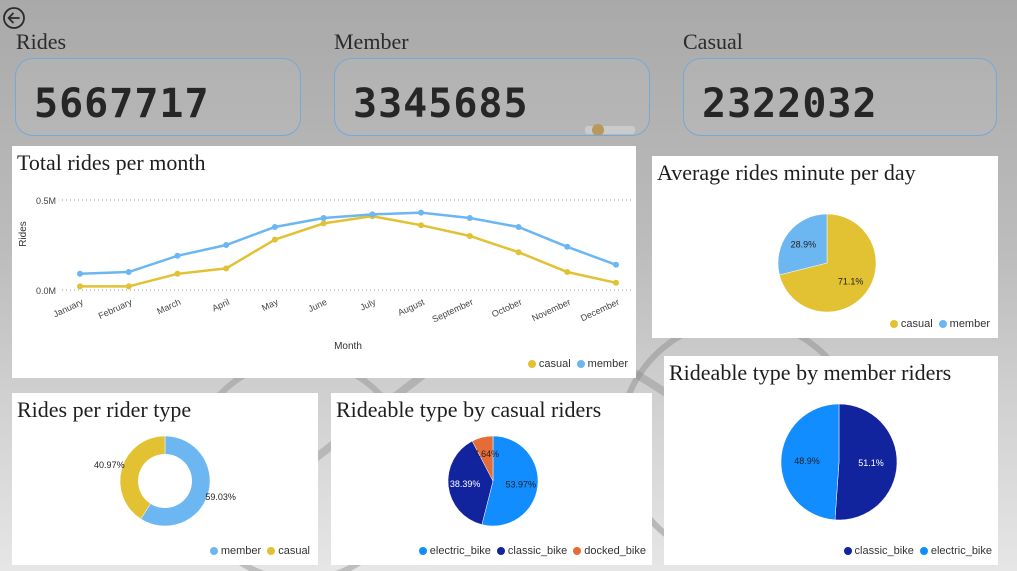 The image size is (1017, 571). I want to click on kpi-rides-value: 5667717, so click(122, 104).